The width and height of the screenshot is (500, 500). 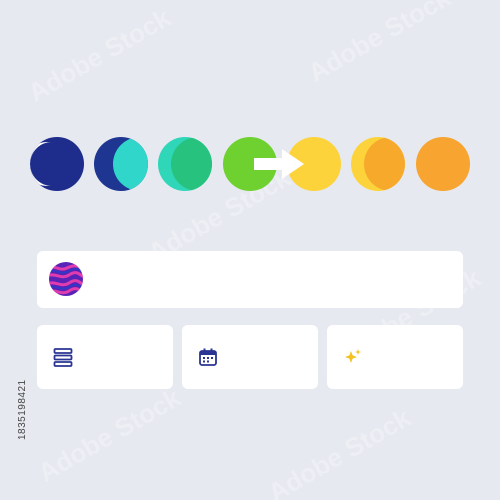 I want to click on swirl-avatar, so click(x=66, y=279).